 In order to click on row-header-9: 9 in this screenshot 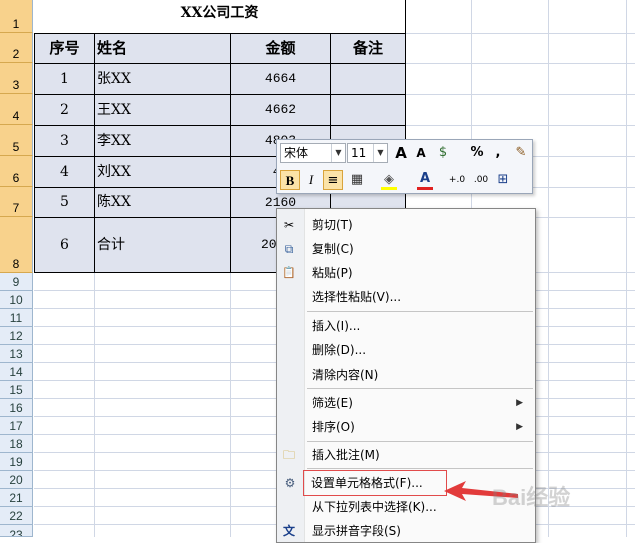, I will do `click(16, 282)`.